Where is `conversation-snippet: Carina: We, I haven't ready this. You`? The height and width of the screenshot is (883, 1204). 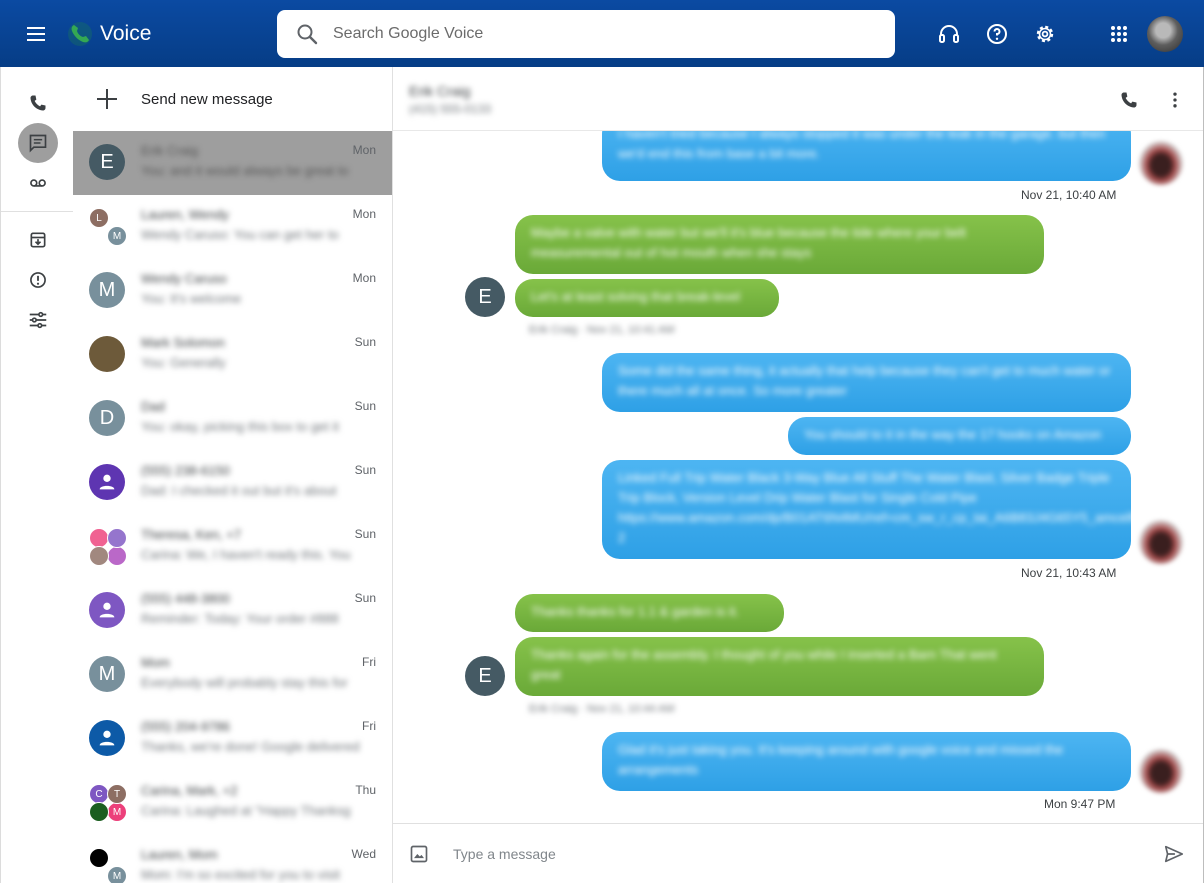
conversation-snippet: Carina: We, I haven't ready this. You is located at coordinates (246, 554).